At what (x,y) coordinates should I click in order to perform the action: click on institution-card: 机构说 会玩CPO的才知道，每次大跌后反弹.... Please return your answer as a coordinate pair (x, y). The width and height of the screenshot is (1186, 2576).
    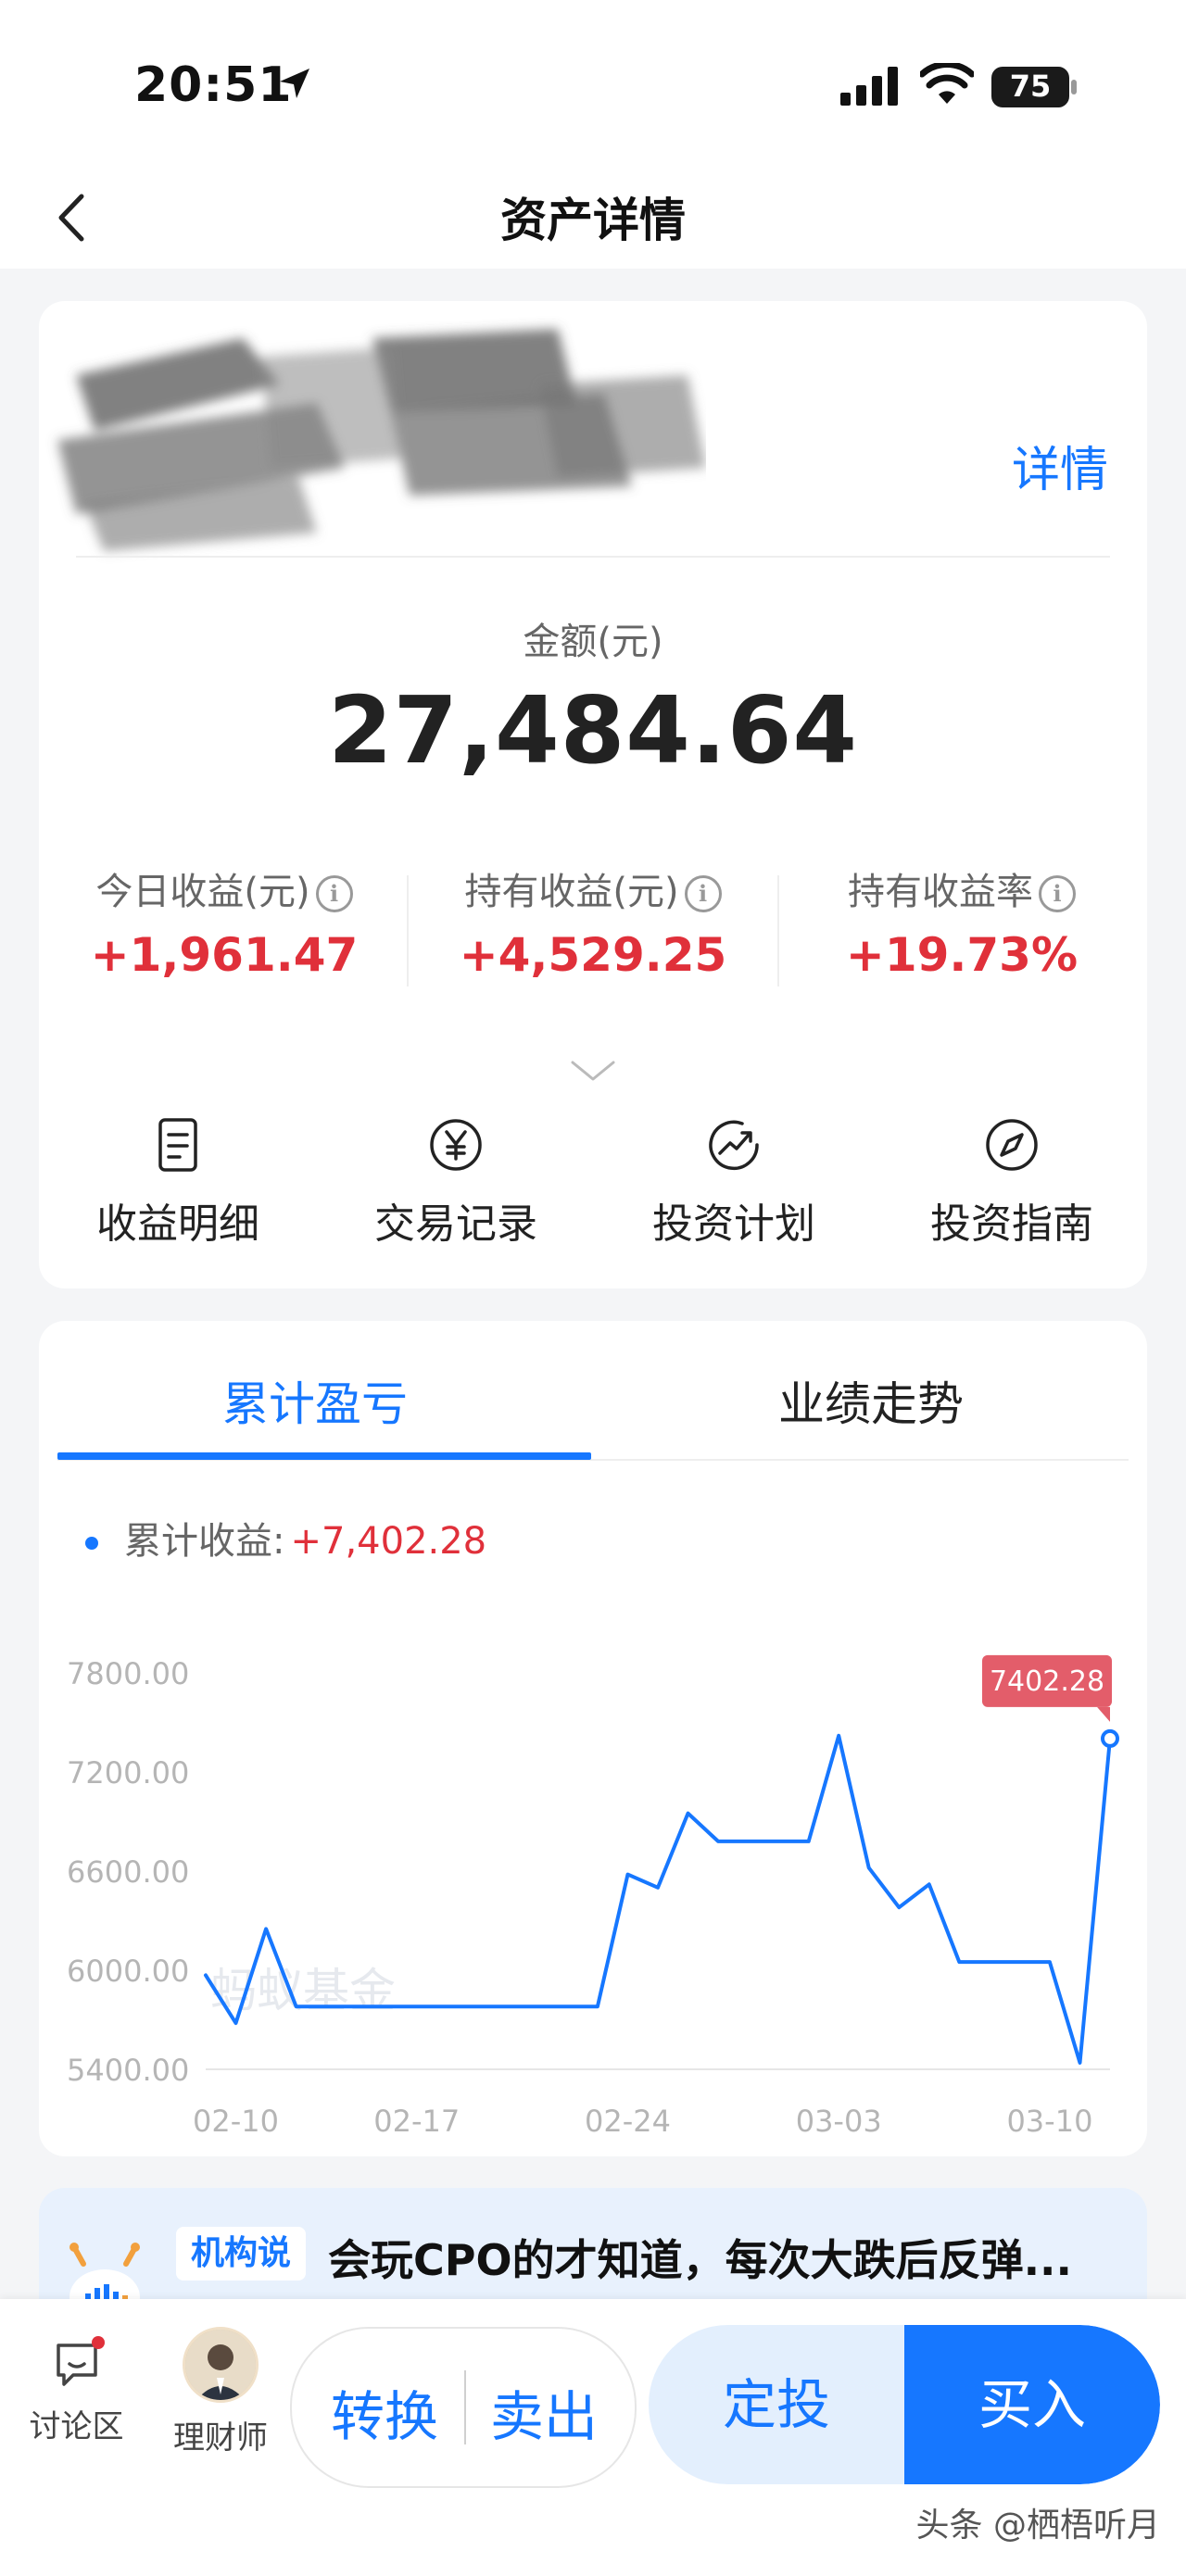
    Looking at the image, I should click on (593, 2253).